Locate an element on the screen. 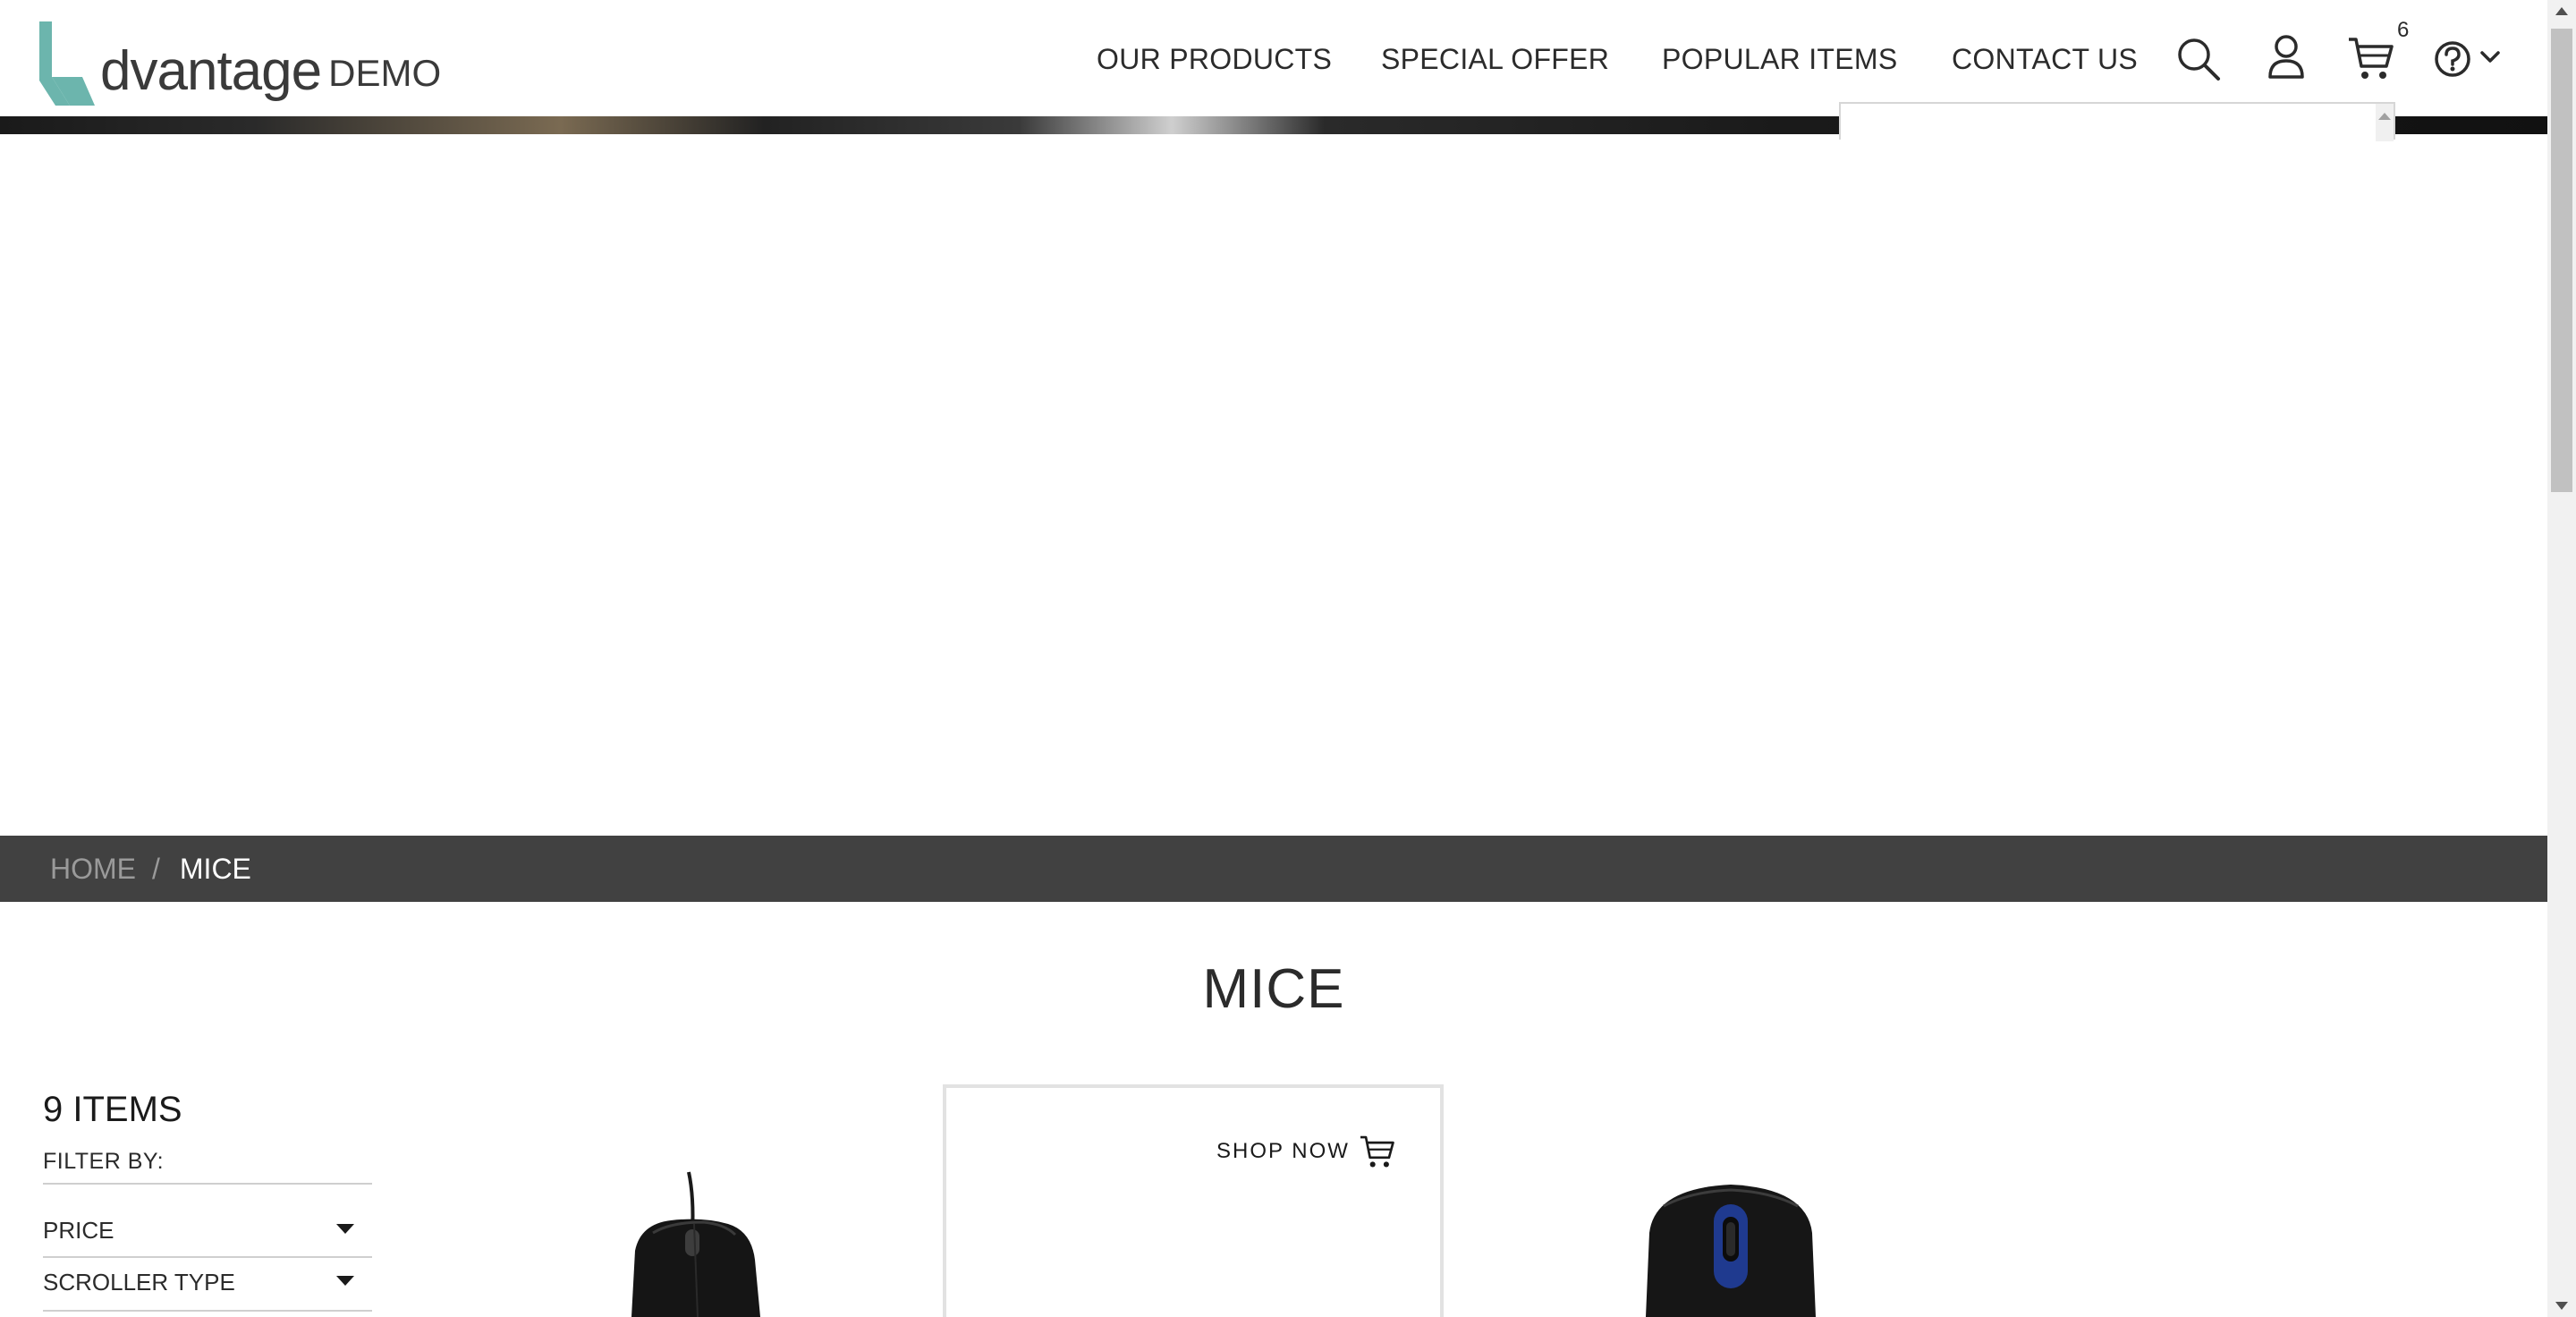  language-dropdown is located at coordinates (2117, 122).